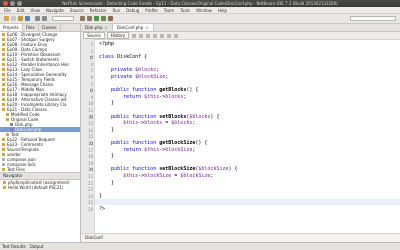 The width and height of the screenshot is (400, 250). What do you see at coordinates (96, 18) in the screenshot?
I see `run-icon` at bounding box center [96, 18].